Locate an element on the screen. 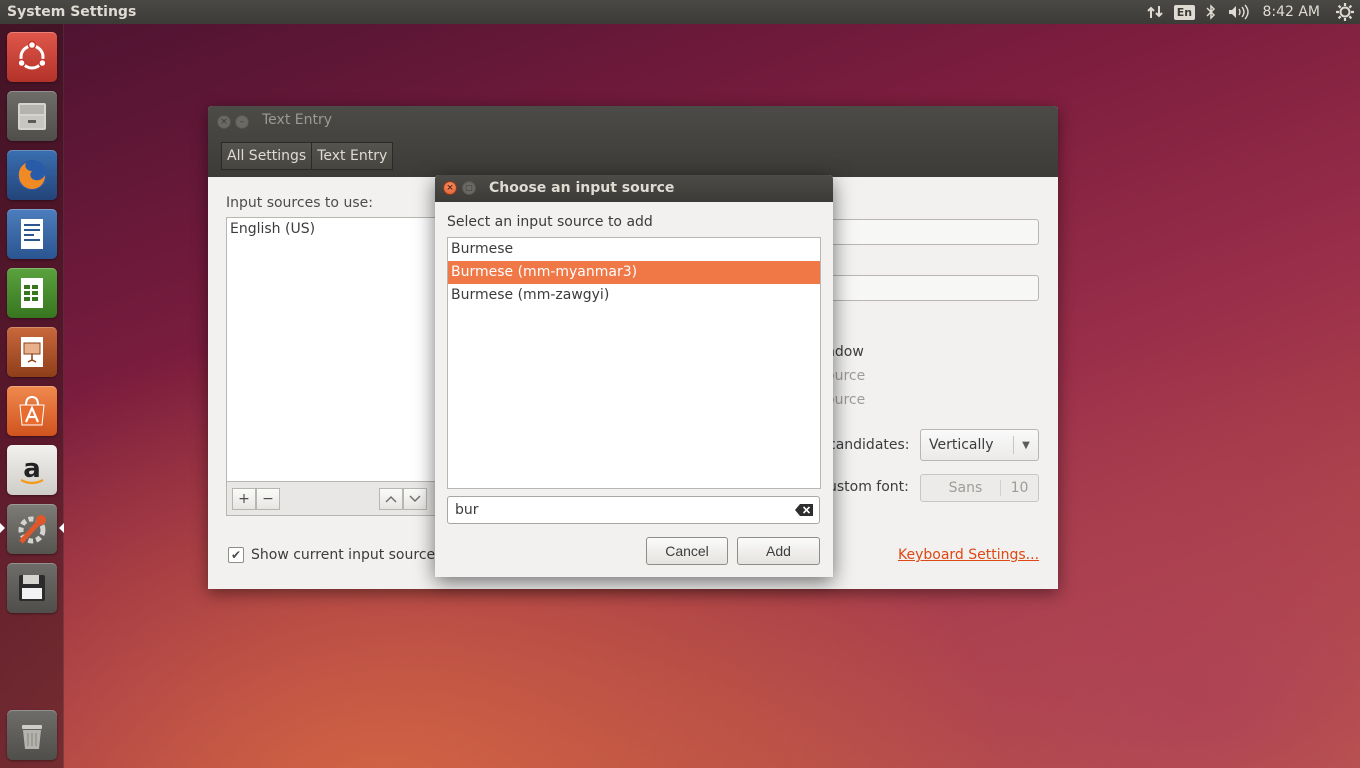  dialog-titlebar: × □ Choose an input source is located at coordinates (634, 188).